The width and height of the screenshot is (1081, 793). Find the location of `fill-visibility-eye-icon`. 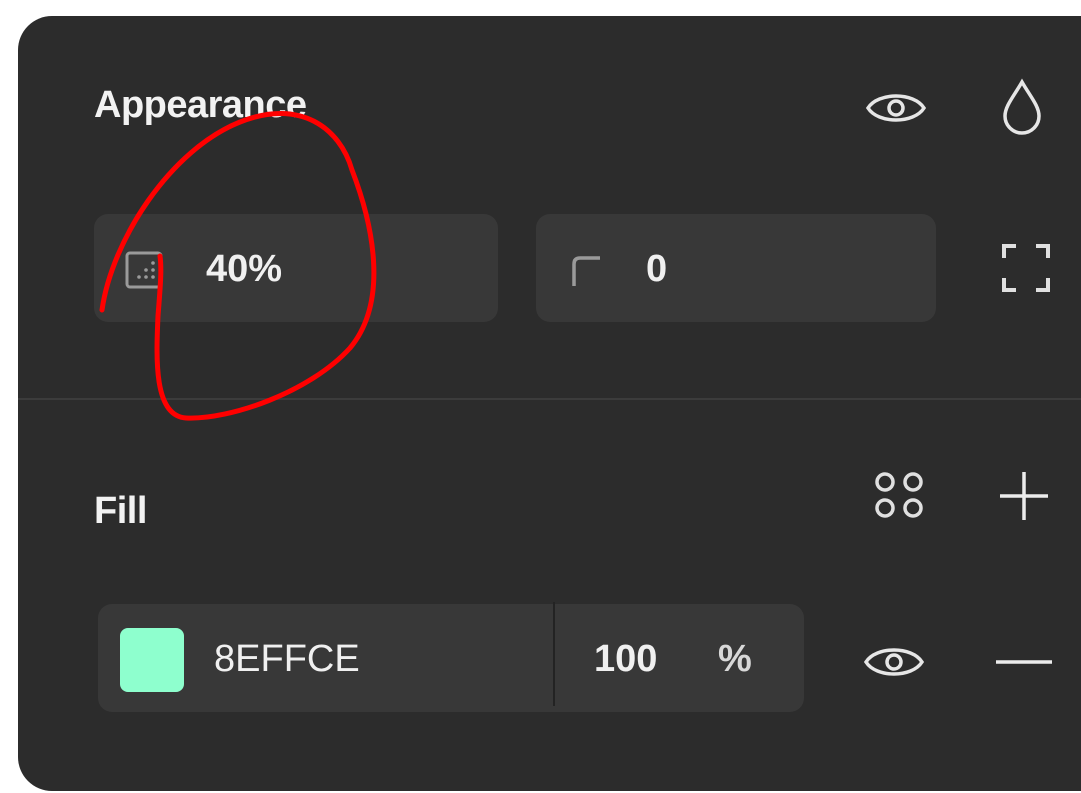

fill-visibility-eye-icon is located at coordinates (894, 662).